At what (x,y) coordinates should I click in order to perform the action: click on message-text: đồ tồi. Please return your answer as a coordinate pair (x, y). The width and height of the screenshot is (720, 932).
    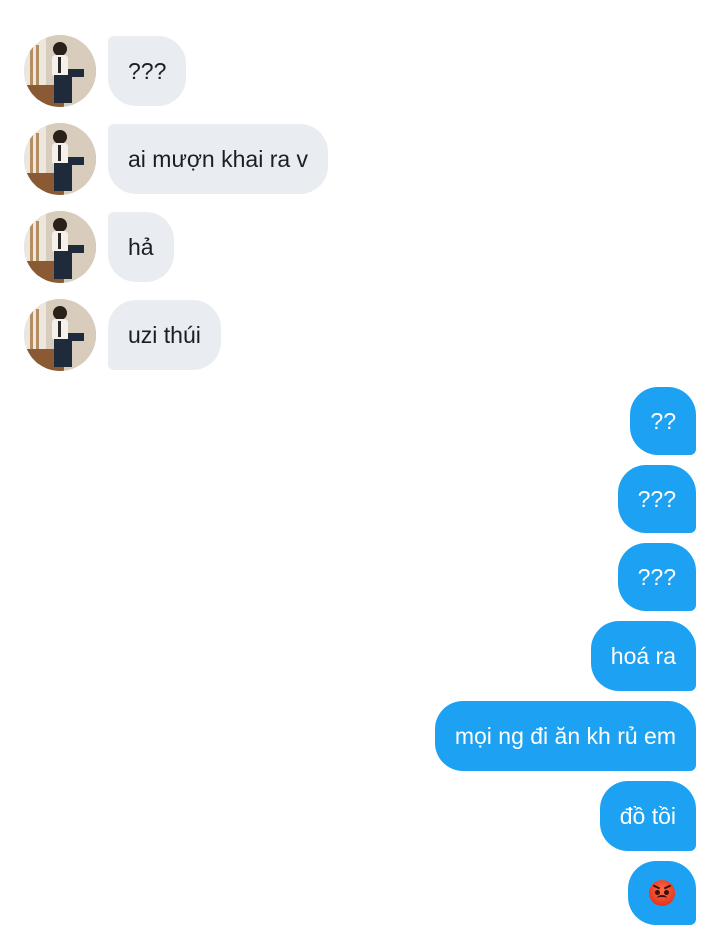
    Looking at the image, I should click on (647, 815).